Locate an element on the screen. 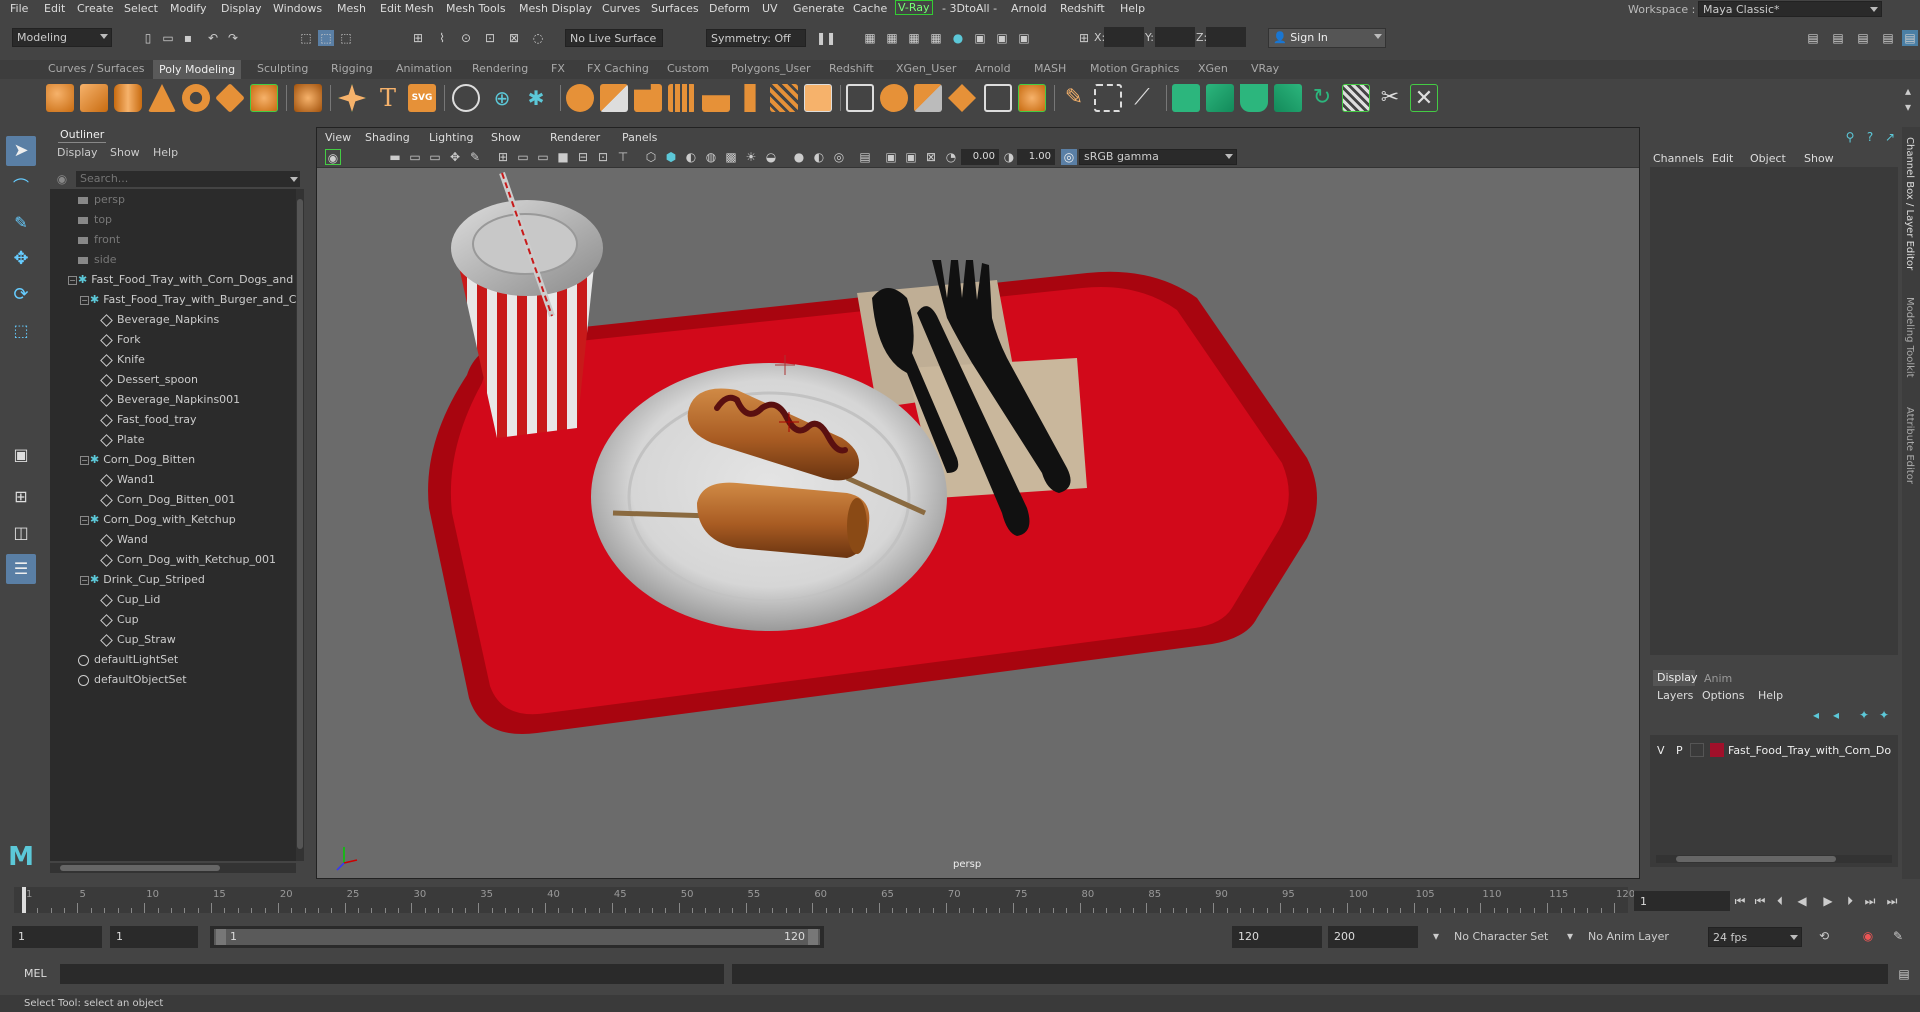  outliner-item: Wand is located at coordinates (124, 540).